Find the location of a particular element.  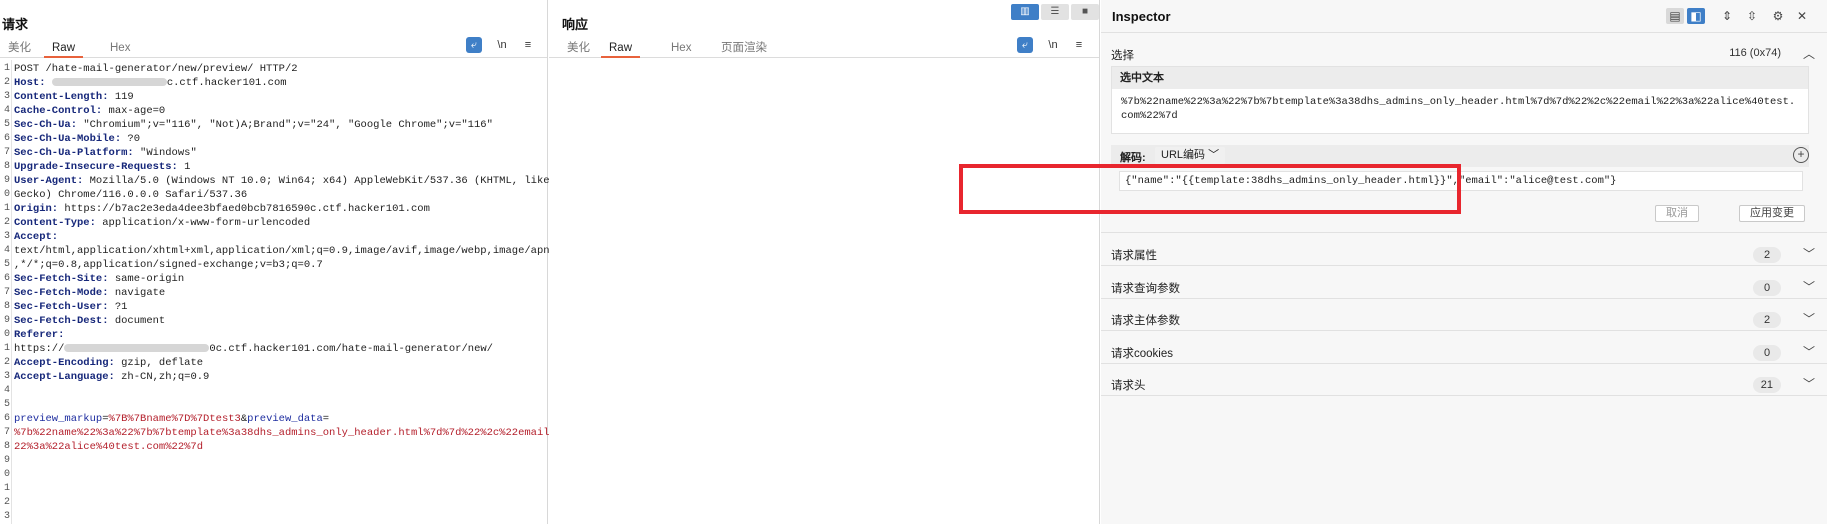

apply-changes-button: 应用变更 is located at coordinates (1772, 213).